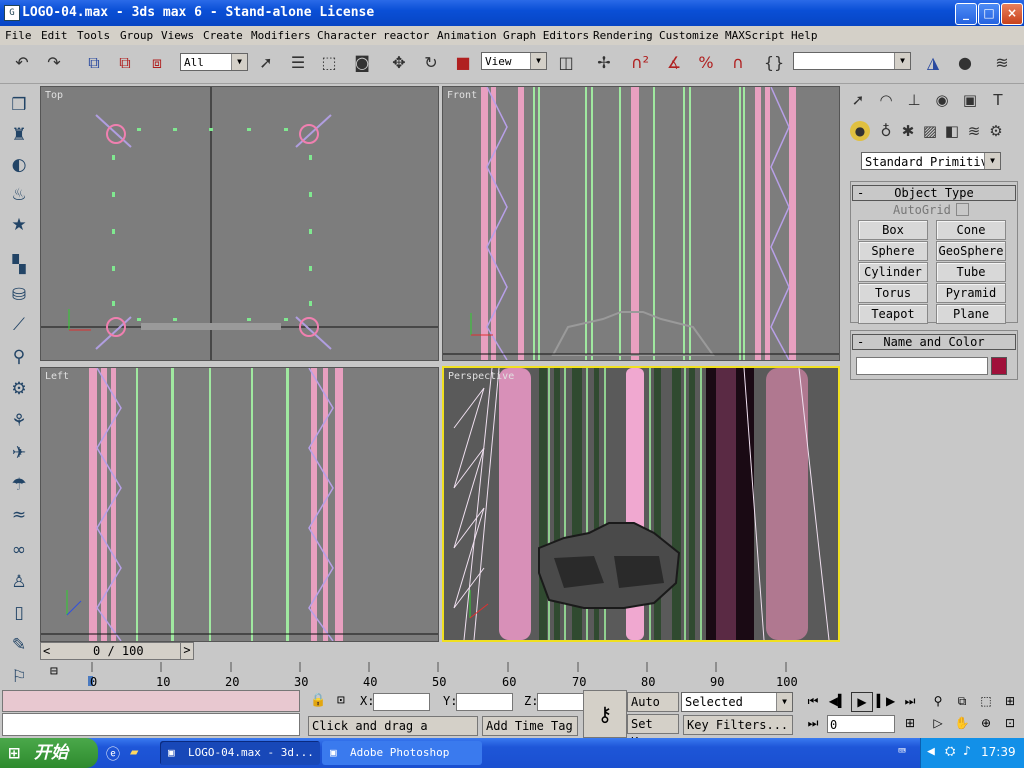  Describe the element at coordinates (838, 701) in the screenshot. I see `prev-key-icon: ◀▍` at that location.